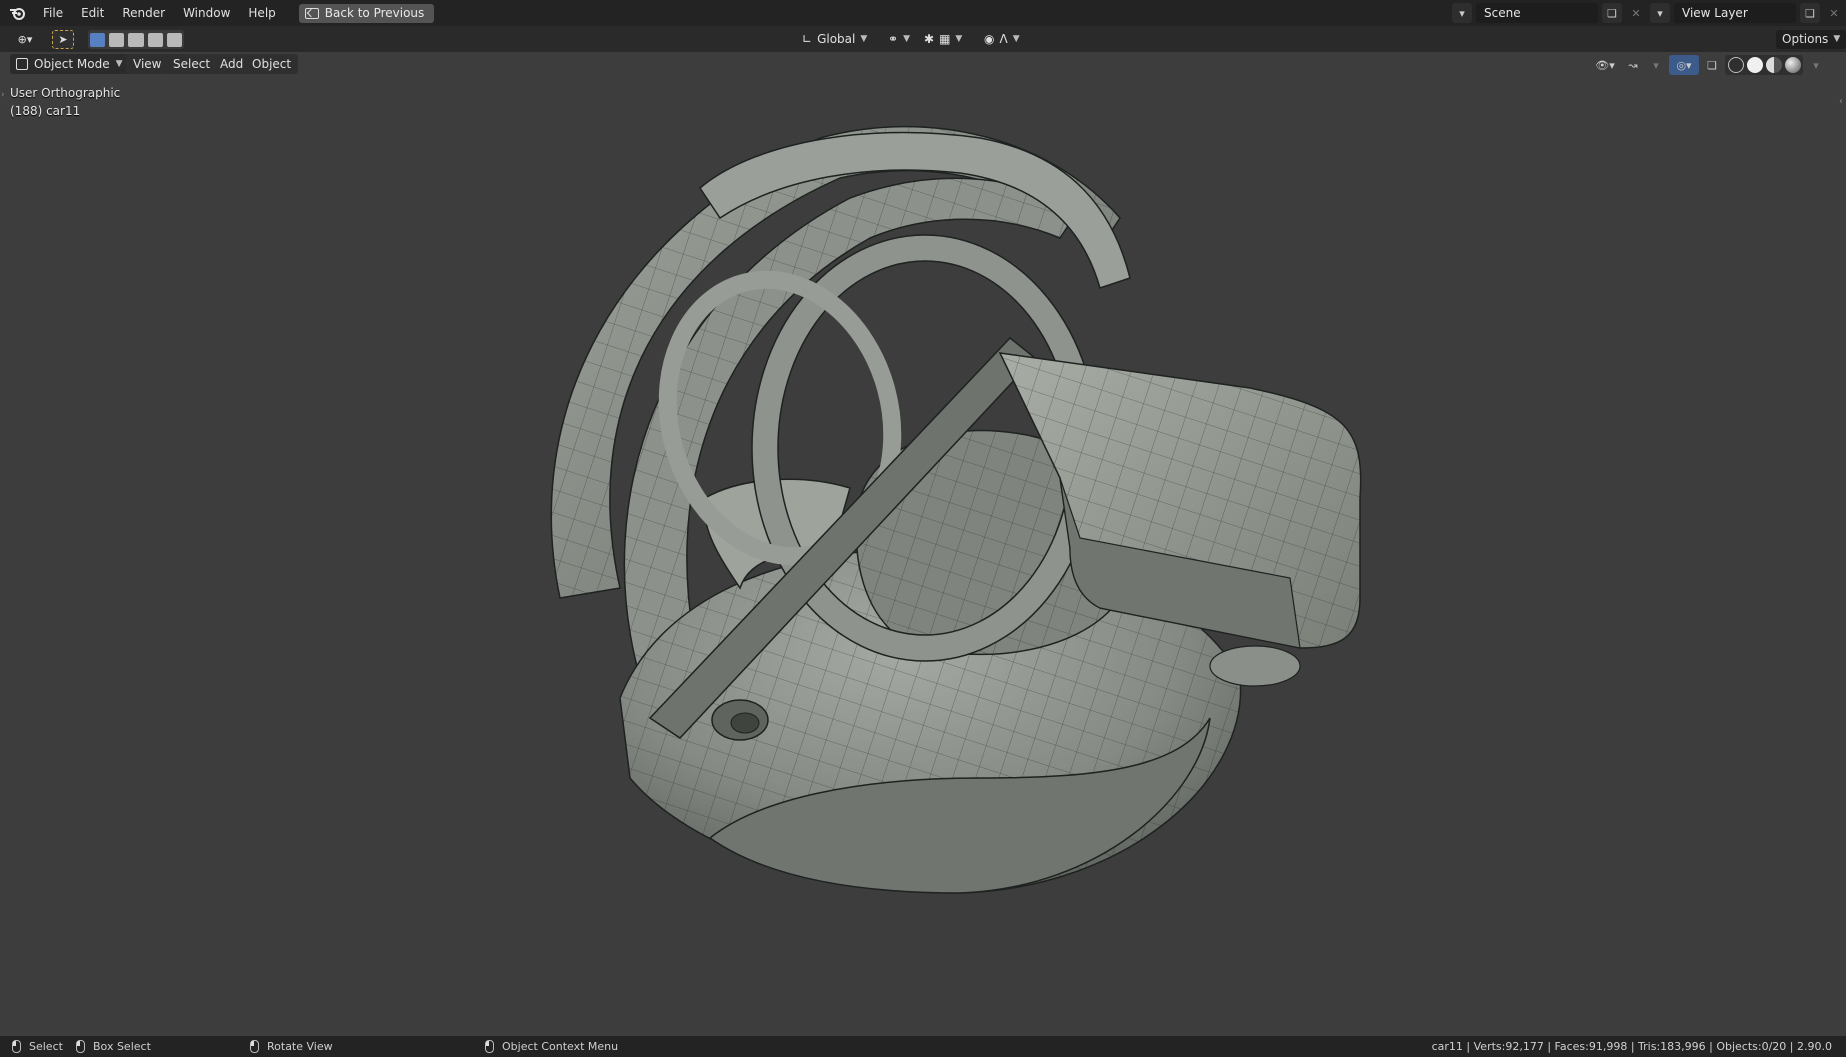 Image resolution: width=1846 pixels, height=1057 pixels. Describe the element at coordinates (1612, 13) in the screenshot. I see `new-scene-icon: ❏` at that location.